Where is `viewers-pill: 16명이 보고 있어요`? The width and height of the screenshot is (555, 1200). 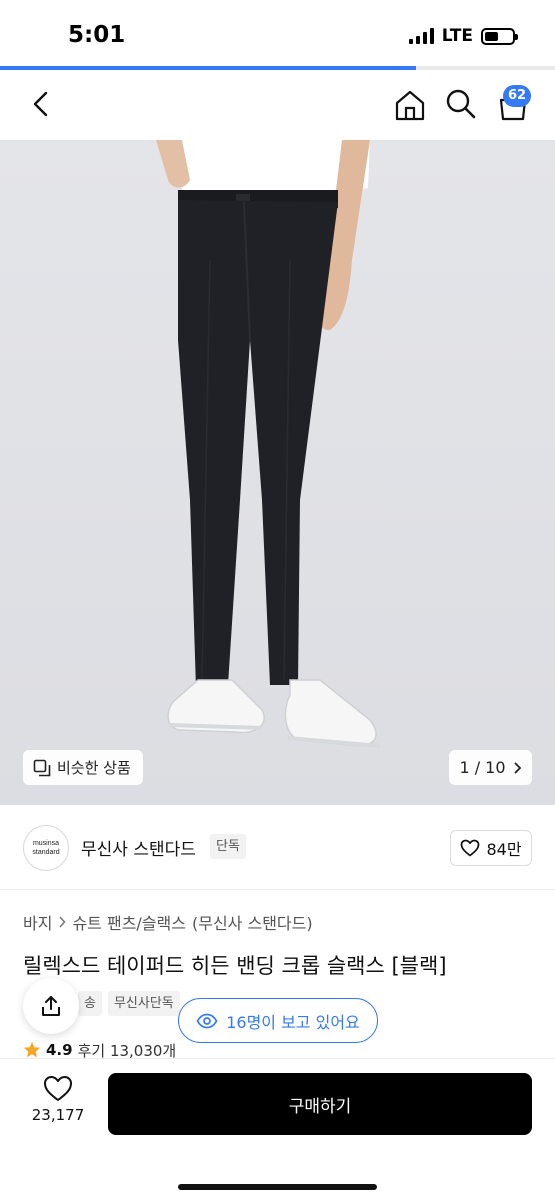
viewers-pill: 16명이 보고 있어요 is located at coordinates (278, 1020).